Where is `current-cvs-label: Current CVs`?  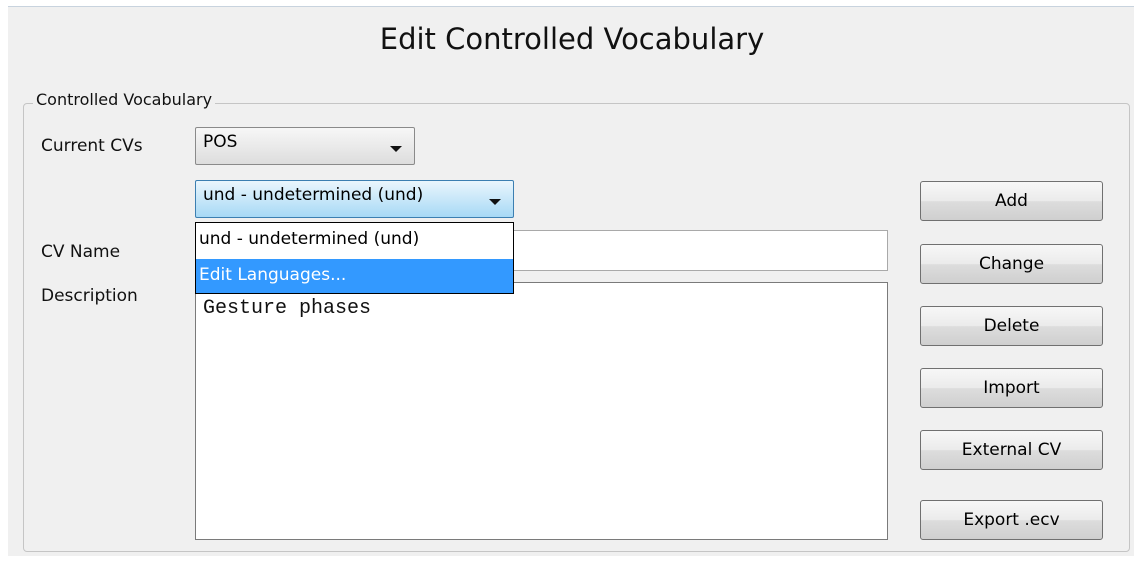
current-cvs-label: Current CVs is located at coordinates (92, 146).